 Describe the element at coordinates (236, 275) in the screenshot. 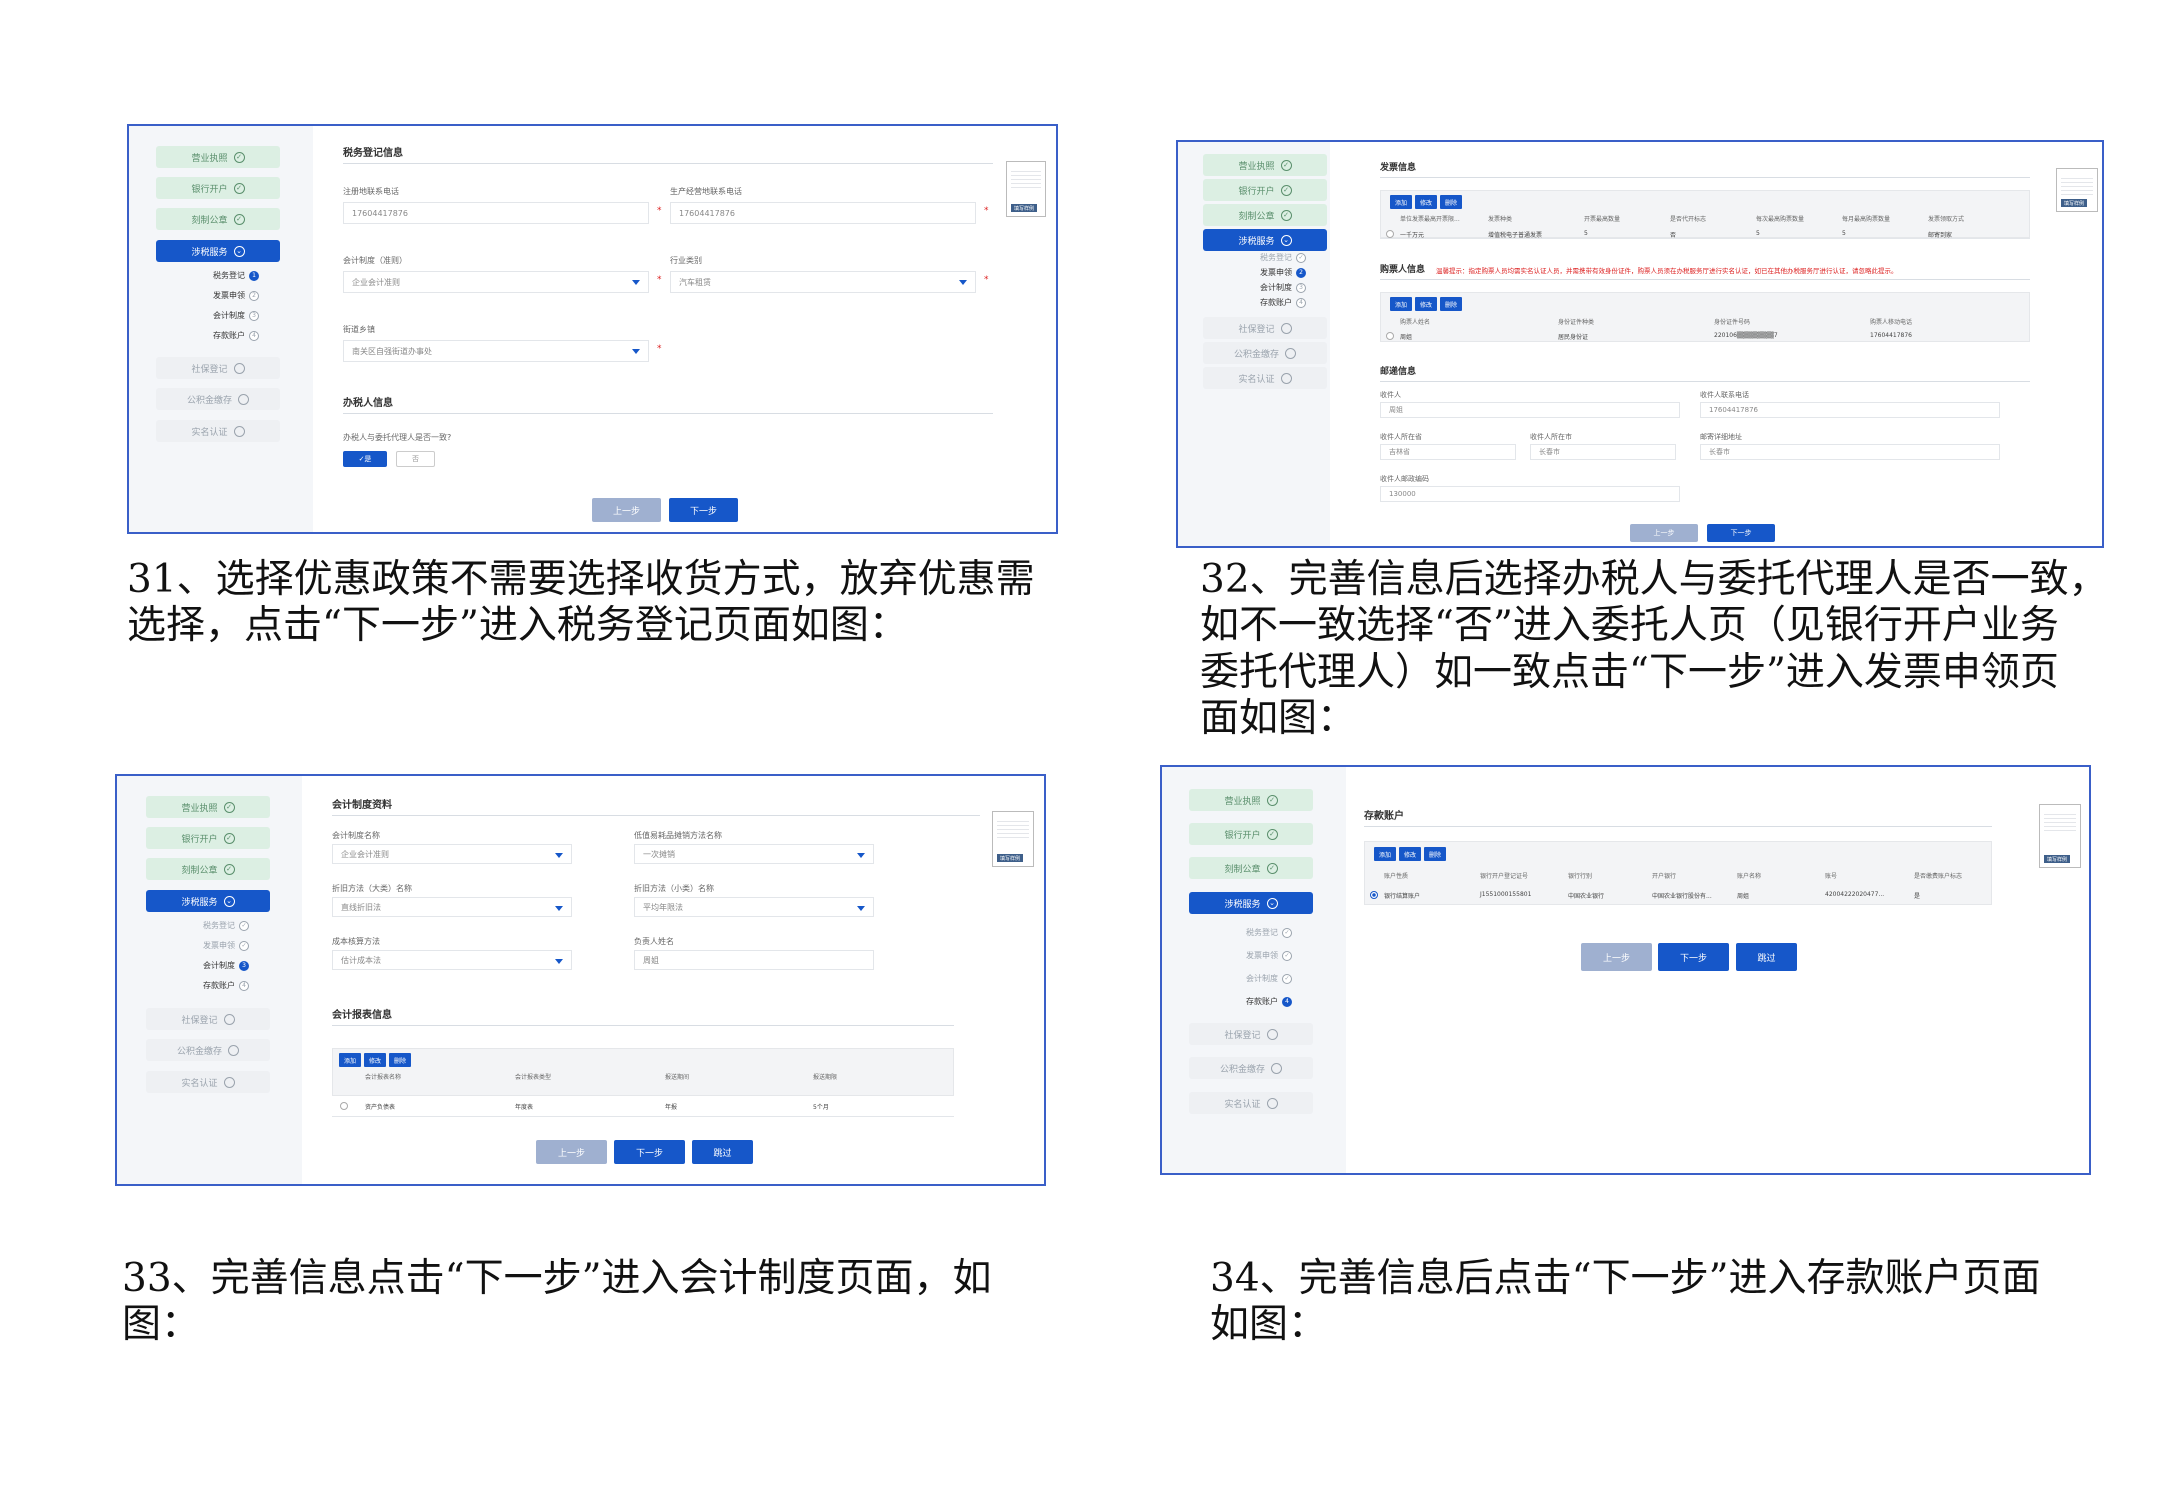

I see `sub-tax-registration: 税务登记 1` at that location.